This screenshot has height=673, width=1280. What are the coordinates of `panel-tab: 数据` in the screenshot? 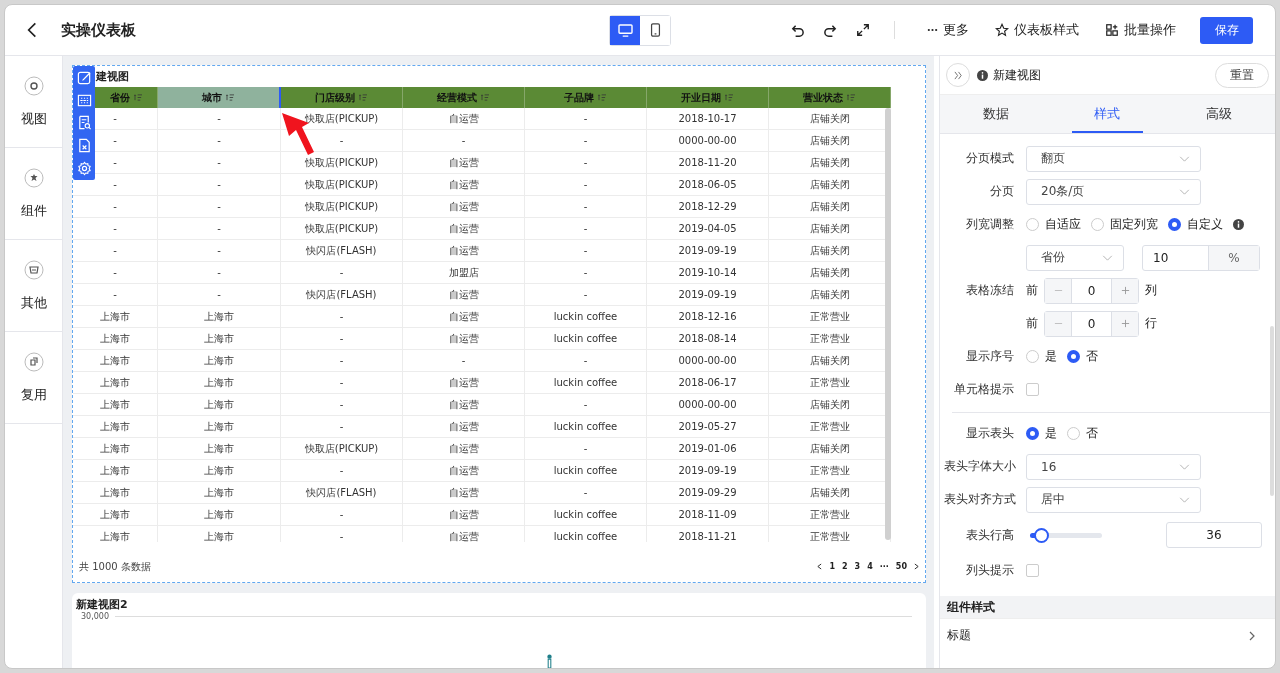 It's located at (996, 114).